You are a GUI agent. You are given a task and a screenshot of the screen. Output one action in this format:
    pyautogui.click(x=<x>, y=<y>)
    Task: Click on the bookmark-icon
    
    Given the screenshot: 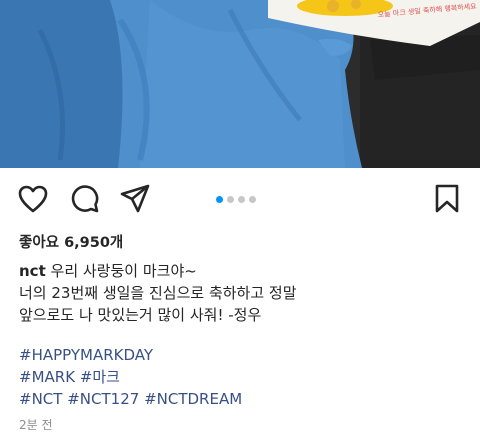 What is the action you would take?
    pyautogui.click(x=447, y=198)
    